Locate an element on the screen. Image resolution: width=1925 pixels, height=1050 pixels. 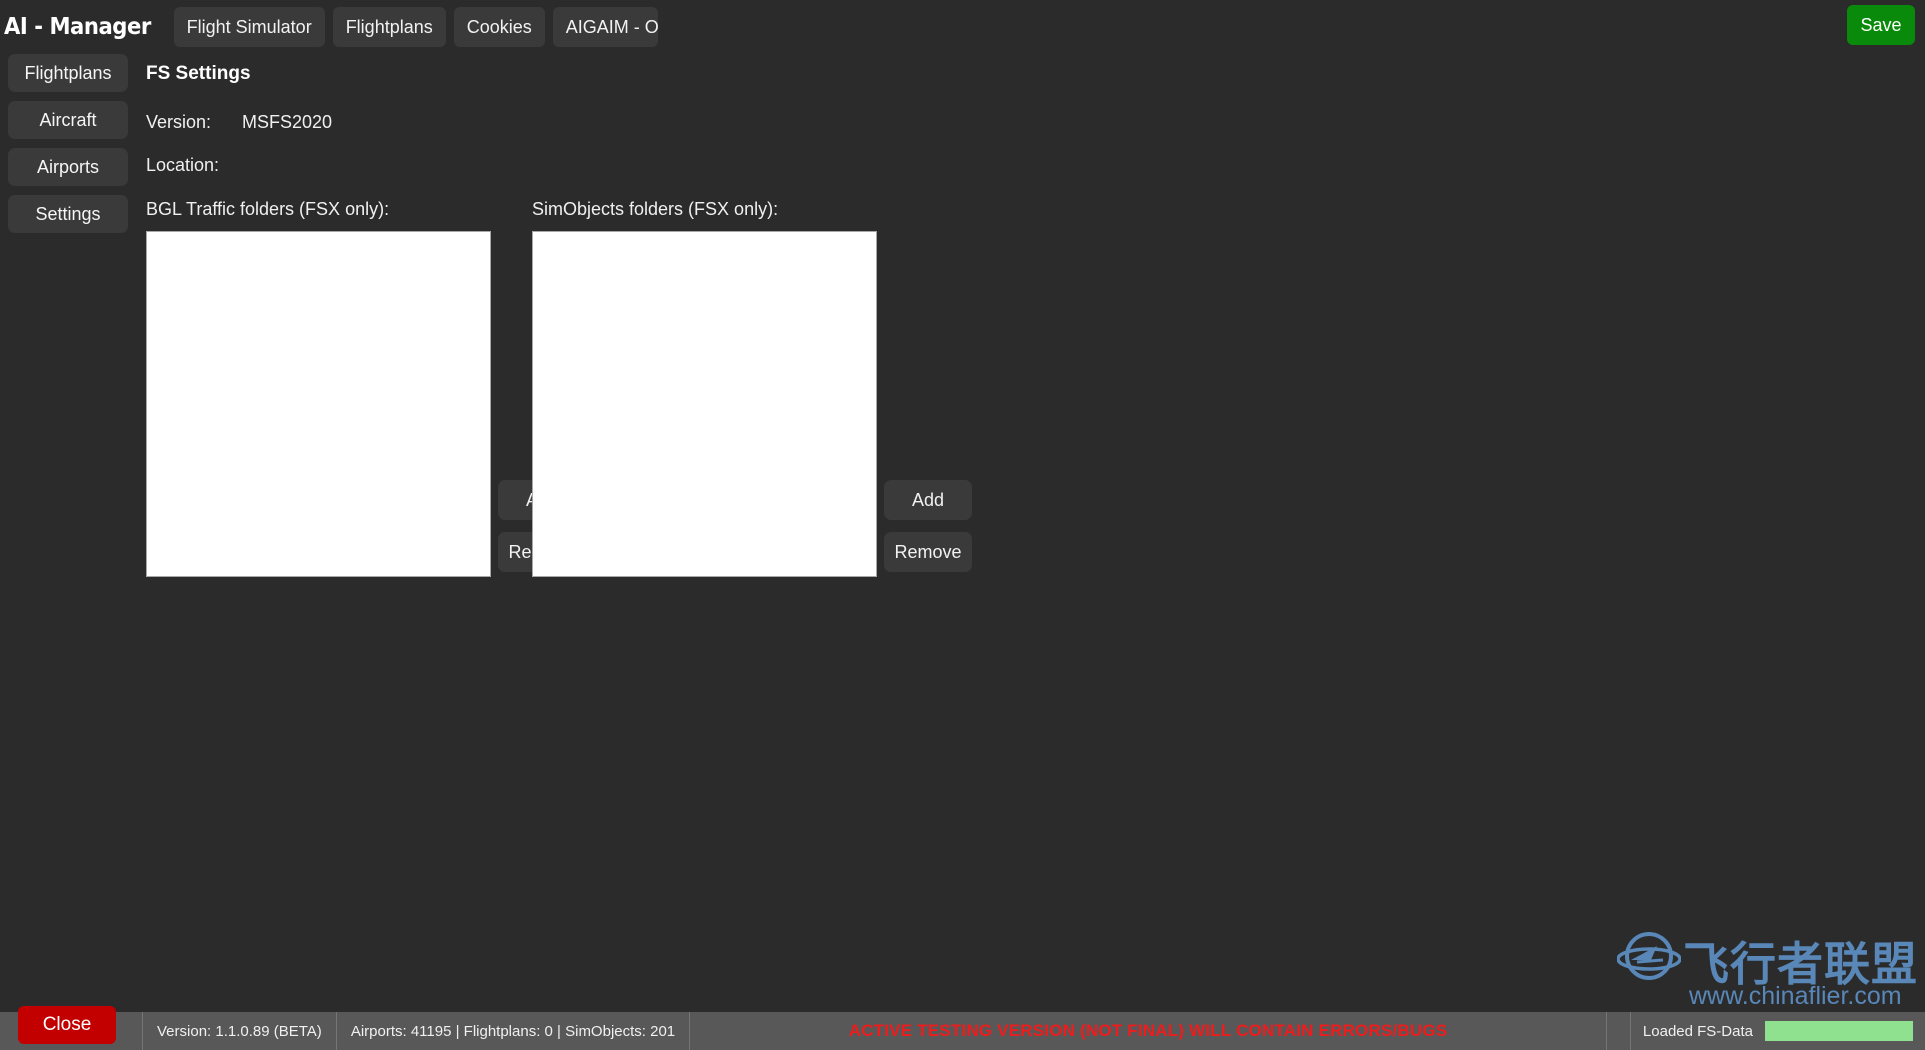
sidebar: Flightplans Aircraft Airports Settings is located at coordinates (65, 143).